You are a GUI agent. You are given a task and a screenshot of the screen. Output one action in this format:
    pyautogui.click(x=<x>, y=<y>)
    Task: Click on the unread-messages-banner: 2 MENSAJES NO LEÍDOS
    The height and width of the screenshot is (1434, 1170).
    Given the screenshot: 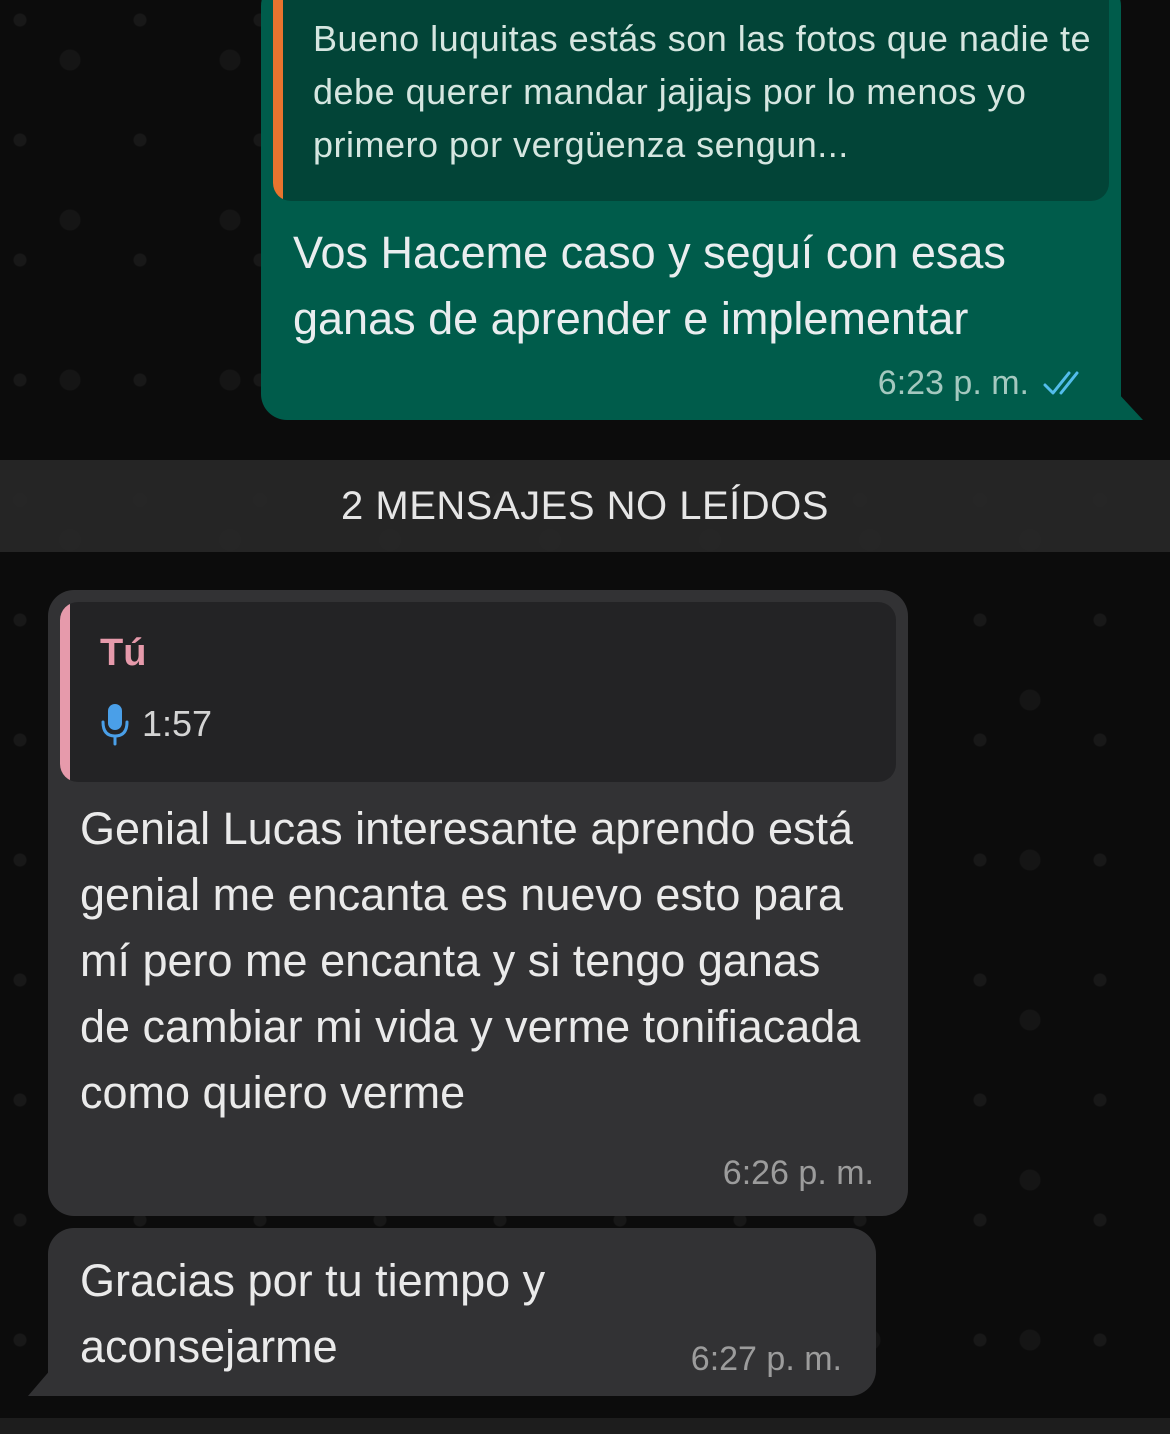 What is the action you would take?
    pyautogui.click(x=585, y=506)
    